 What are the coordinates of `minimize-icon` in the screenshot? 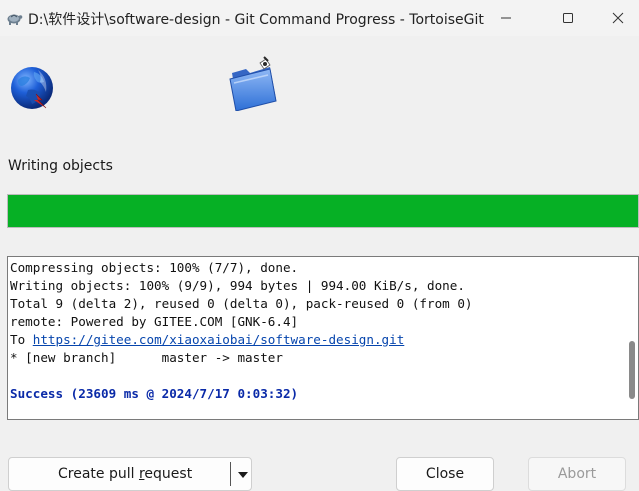 It's located at (506, 18).